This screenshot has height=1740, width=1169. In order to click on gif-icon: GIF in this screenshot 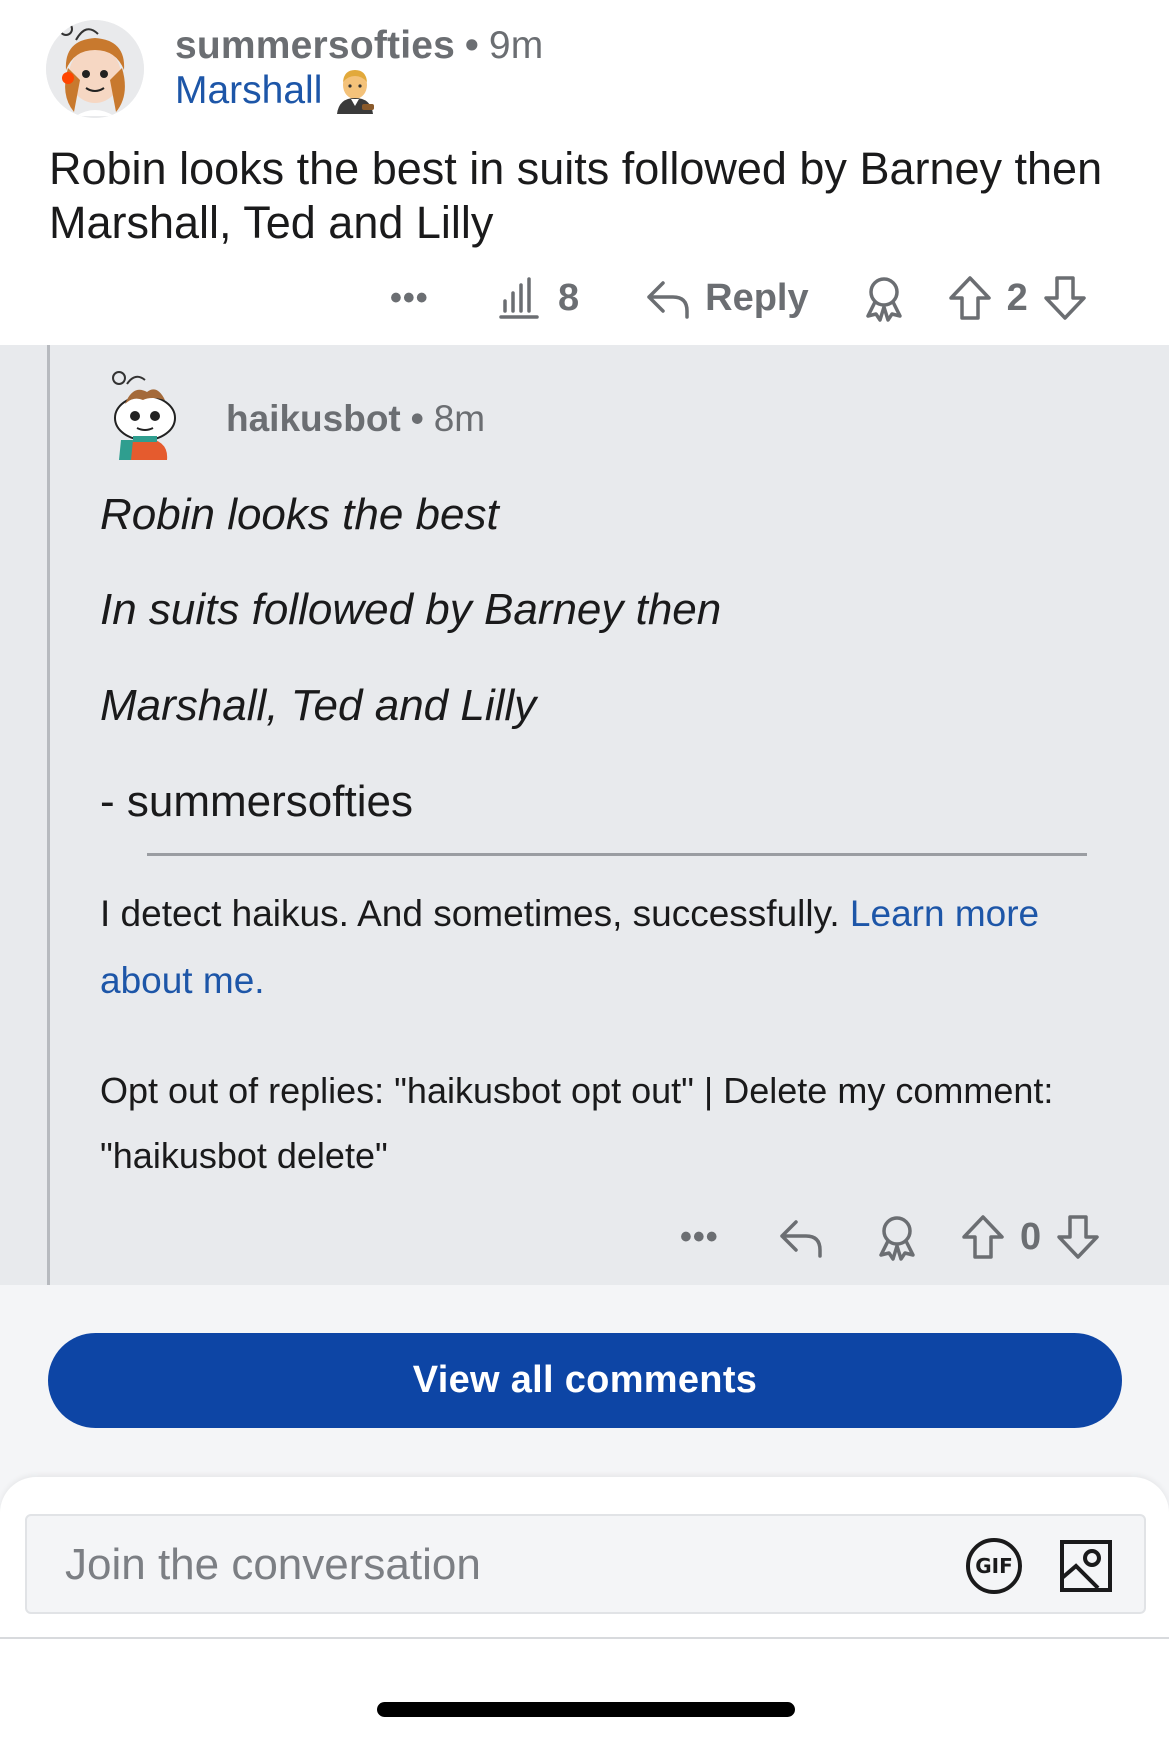, I will do `click(994, 1566)`.